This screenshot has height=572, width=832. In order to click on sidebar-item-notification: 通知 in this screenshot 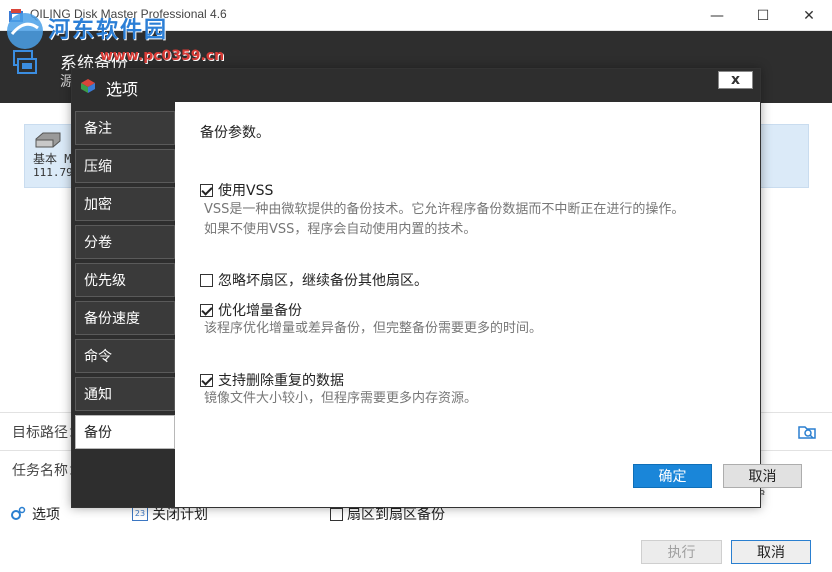, I will do `click(125, 394)`.